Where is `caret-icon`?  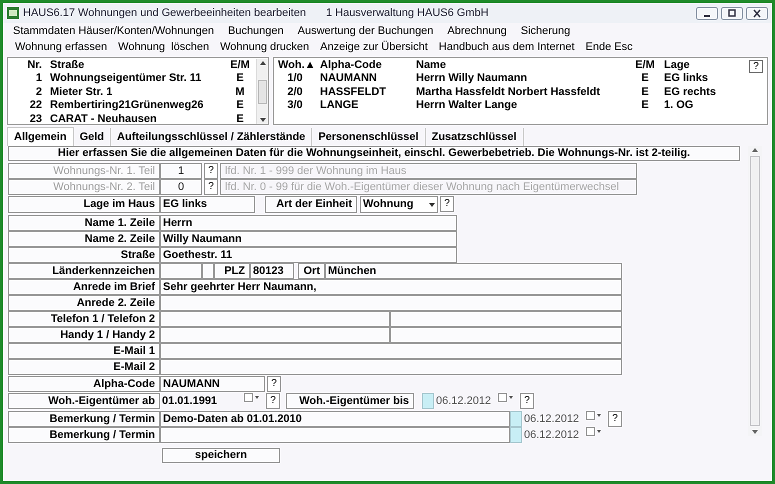 caret-icon is located at coordinates (432, 204).